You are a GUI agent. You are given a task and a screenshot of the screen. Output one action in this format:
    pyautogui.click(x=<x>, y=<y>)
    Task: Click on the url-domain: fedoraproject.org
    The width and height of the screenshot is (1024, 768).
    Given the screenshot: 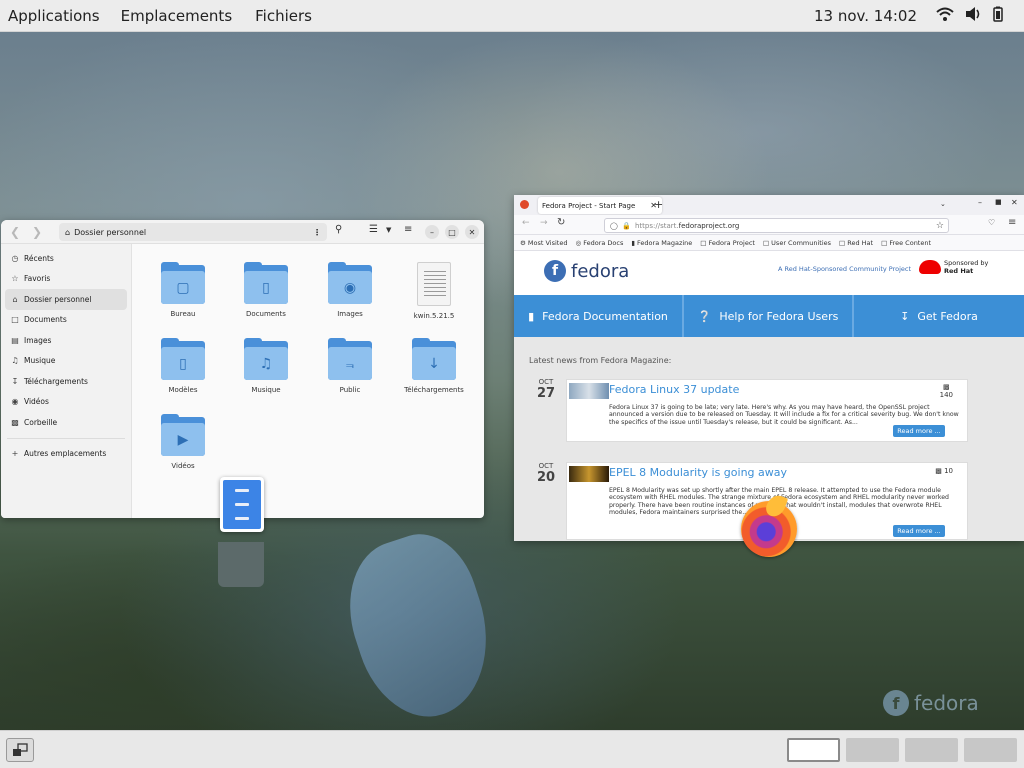 What is the action you would take?
    pyautogui.click(x=709, y=225)
    